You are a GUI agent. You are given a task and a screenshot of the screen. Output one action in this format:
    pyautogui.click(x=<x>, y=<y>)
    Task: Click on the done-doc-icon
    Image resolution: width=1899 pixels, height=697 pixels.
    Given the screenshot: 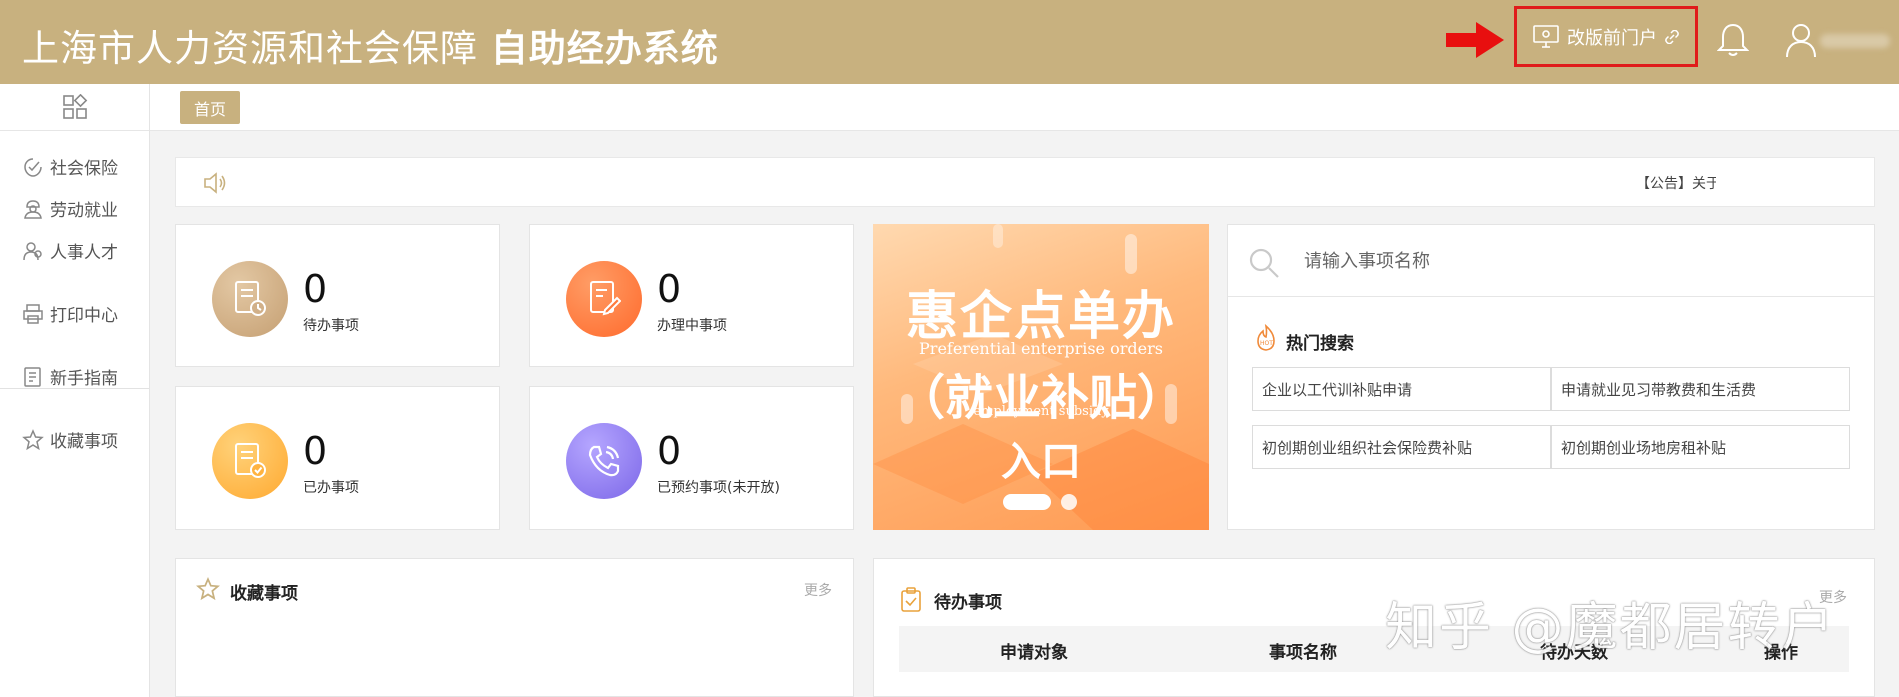 What is the action you would take?
    pyautogui.click(x=250, y=461)
    